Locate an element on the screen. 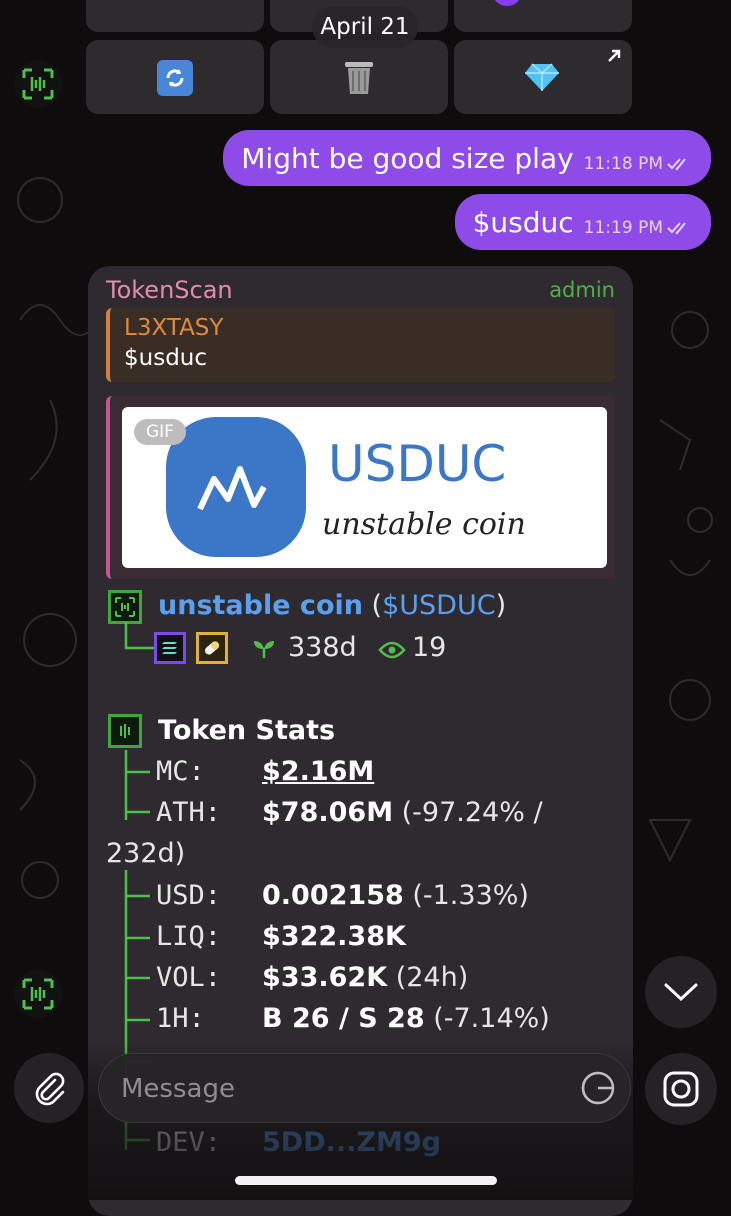 This screenshot has width=731, height=1216. refresh-button is located at coordinates (175, 77).